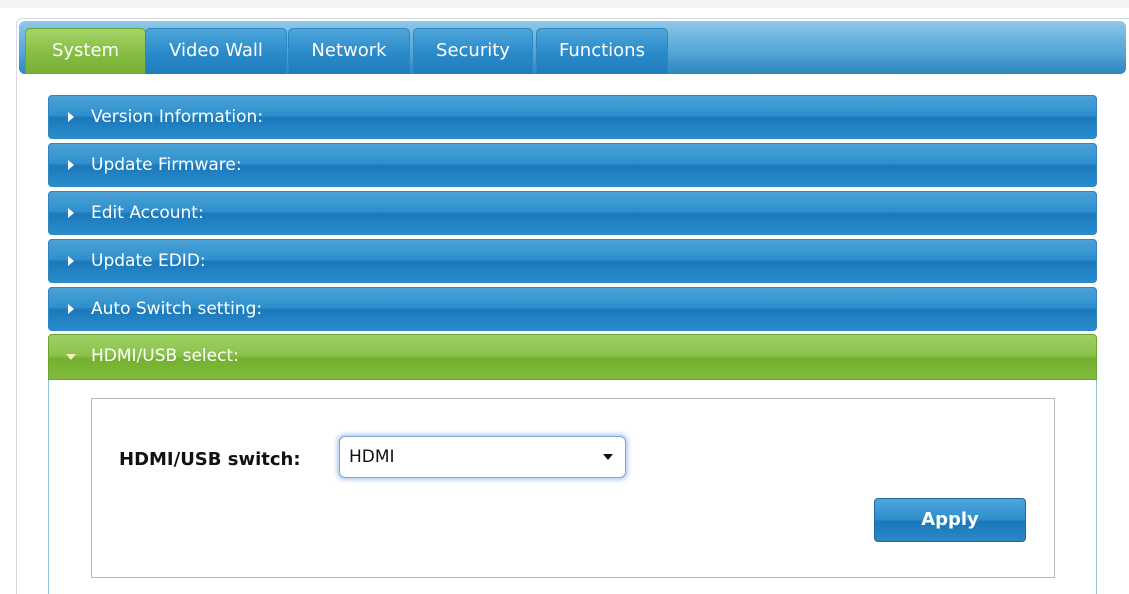  Describe the element at coordinates (349, 51) in the screenshot. I see `tab-network: Network` at that location.